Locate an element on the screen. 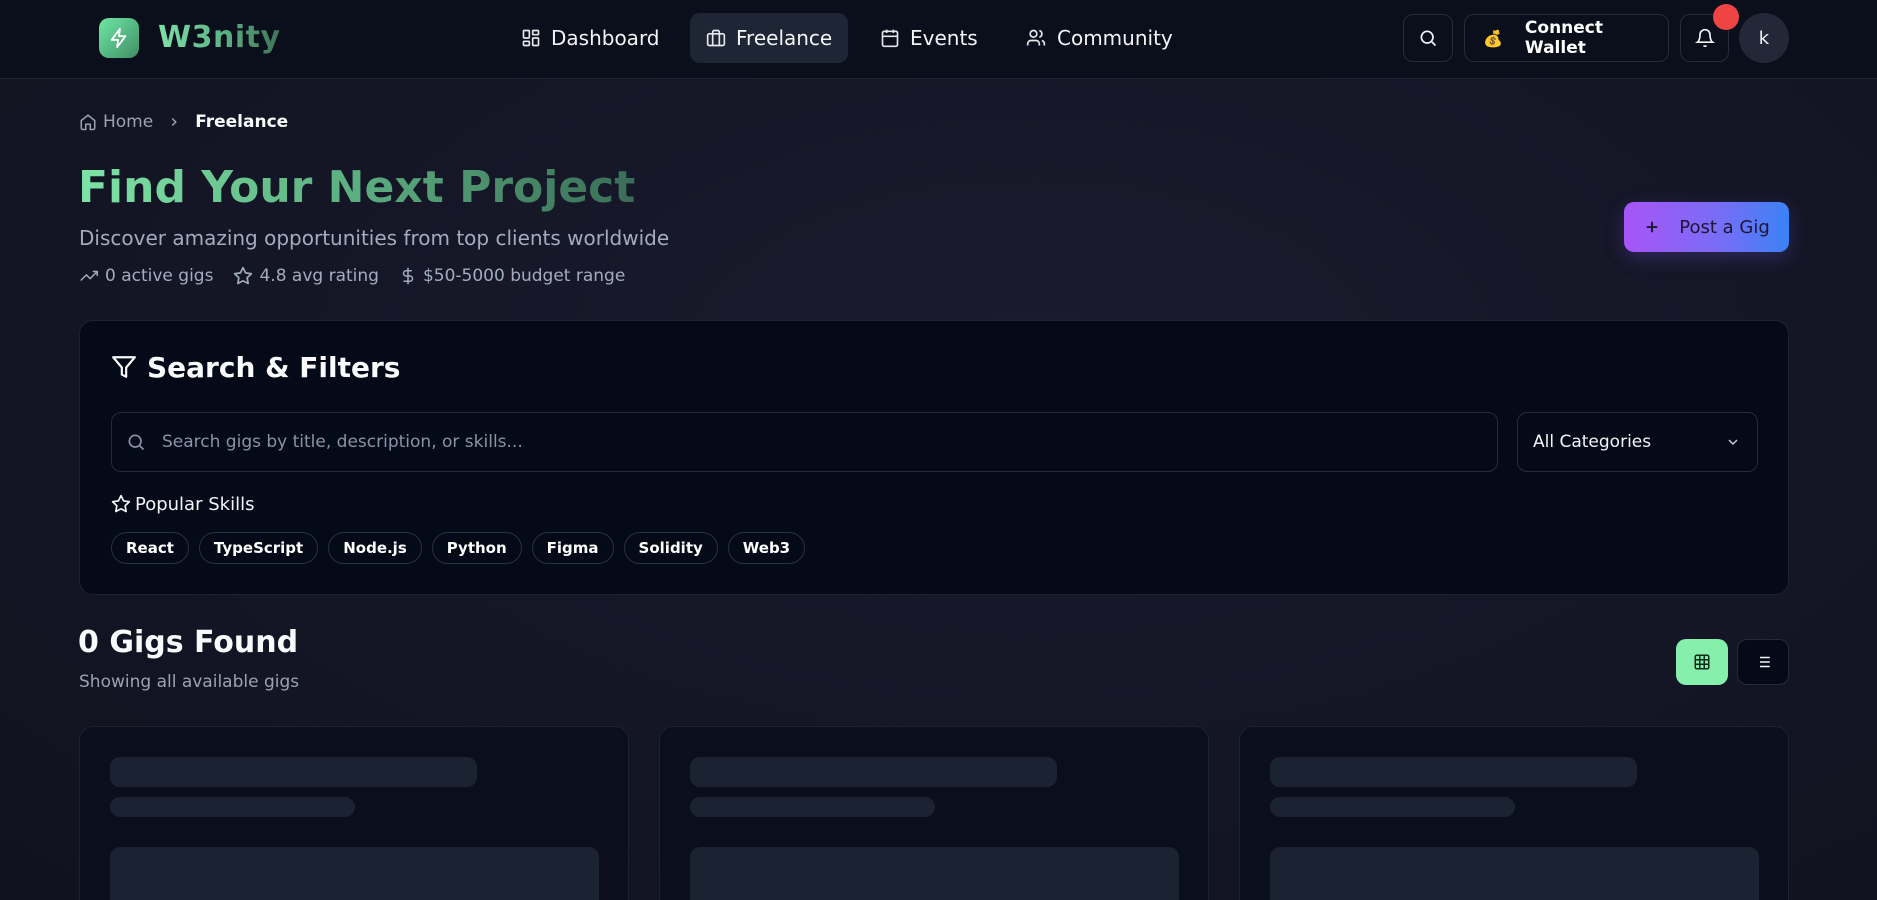 This screenshot has width=1877, height=900. nav-community: Community is located at coordinates (1099, 38).